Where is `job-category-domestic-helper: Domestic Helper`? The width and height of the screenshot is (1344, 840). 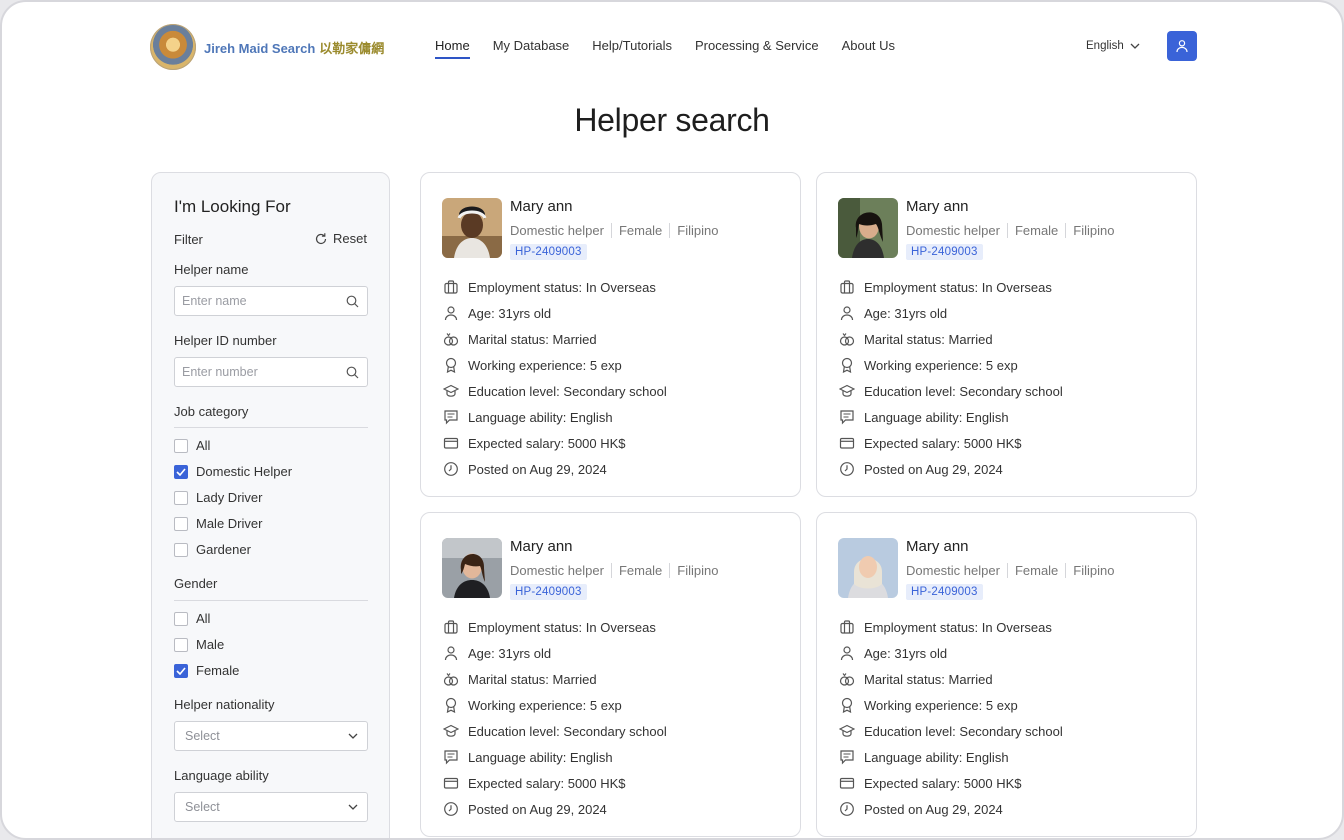 job-category-domestic-helper: Domestic Helper is located at coordinates (233, 471).